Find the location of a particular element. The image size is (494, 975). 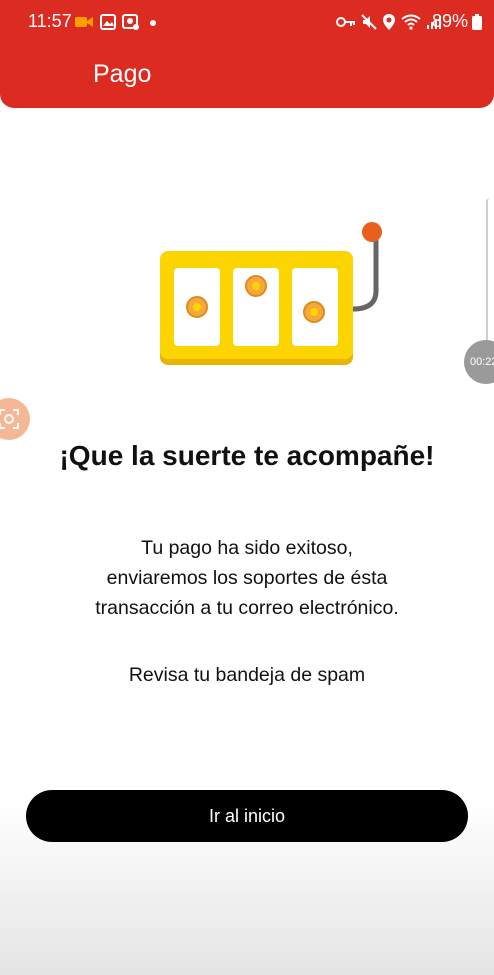

success-headline: ¡Que la suerte te acompañe! is located at coordinates (247, 455).